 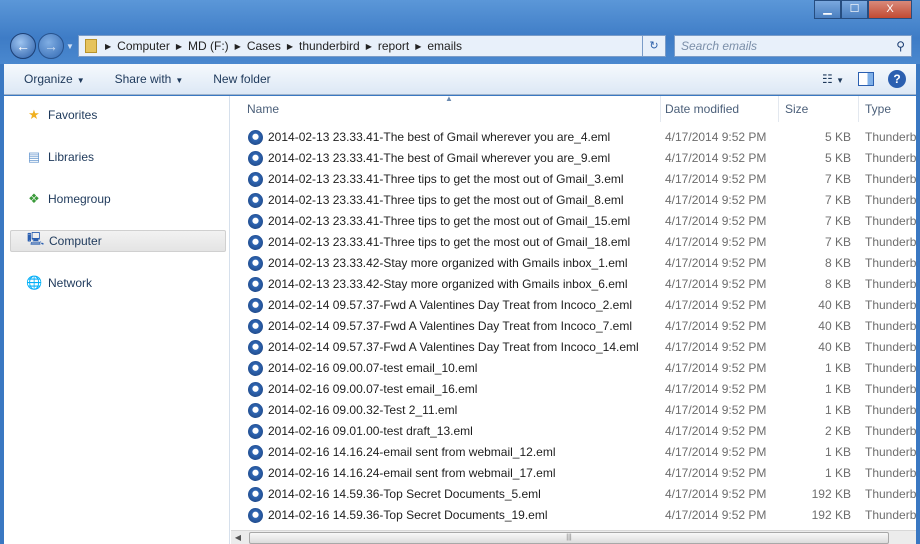 What do you see at coordinates (70, 283) in the screenshot?
I see `sidebar-item-label: Network` at bounding box center [70, 283].